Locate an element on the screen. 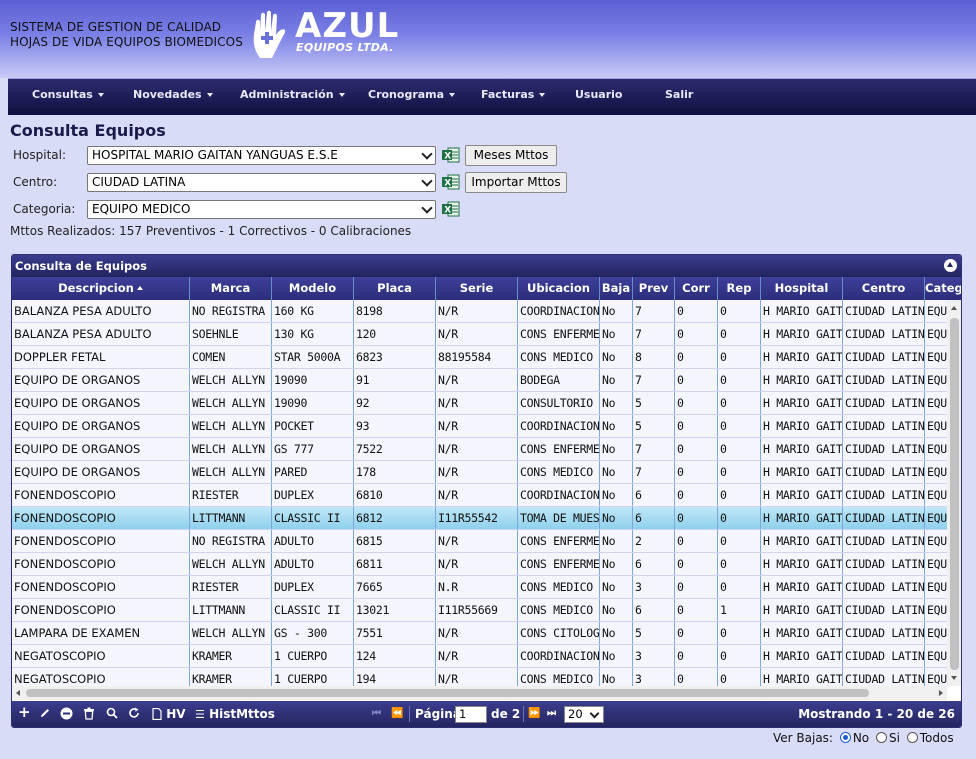  page-size-select: 20 is located at coordinates (584, 714).